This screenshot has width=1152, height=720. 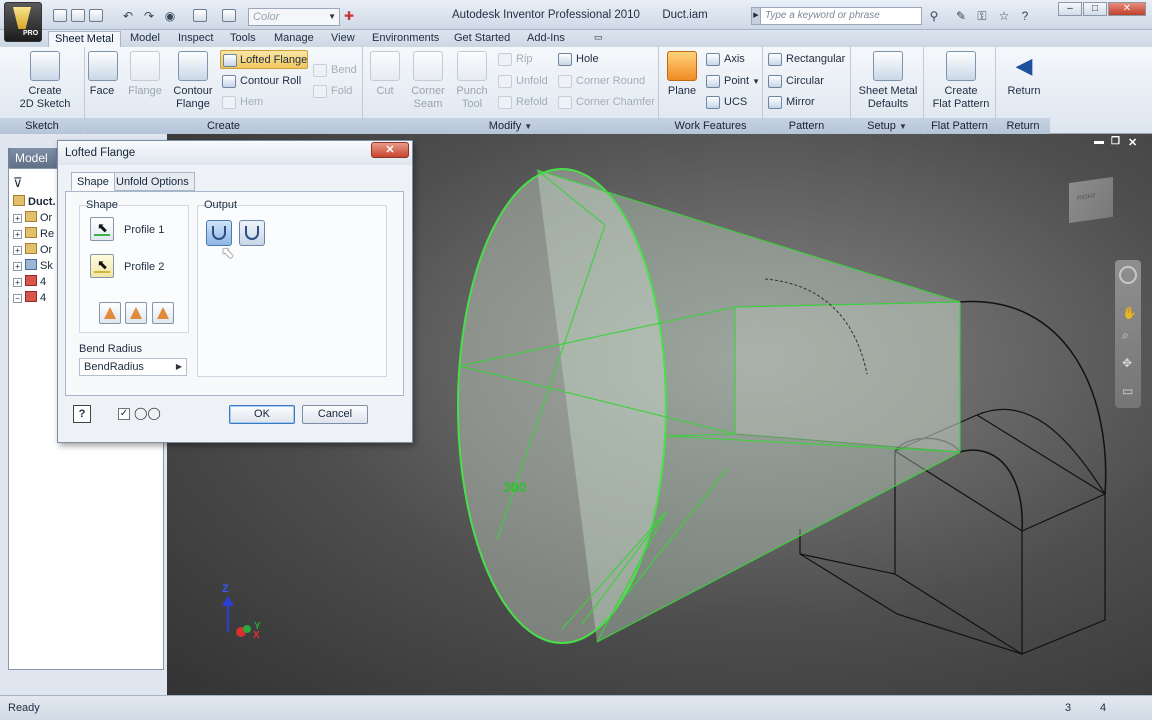 I want to click on mouse-cursor-icon: ⬉, so click(x=228, y=253).